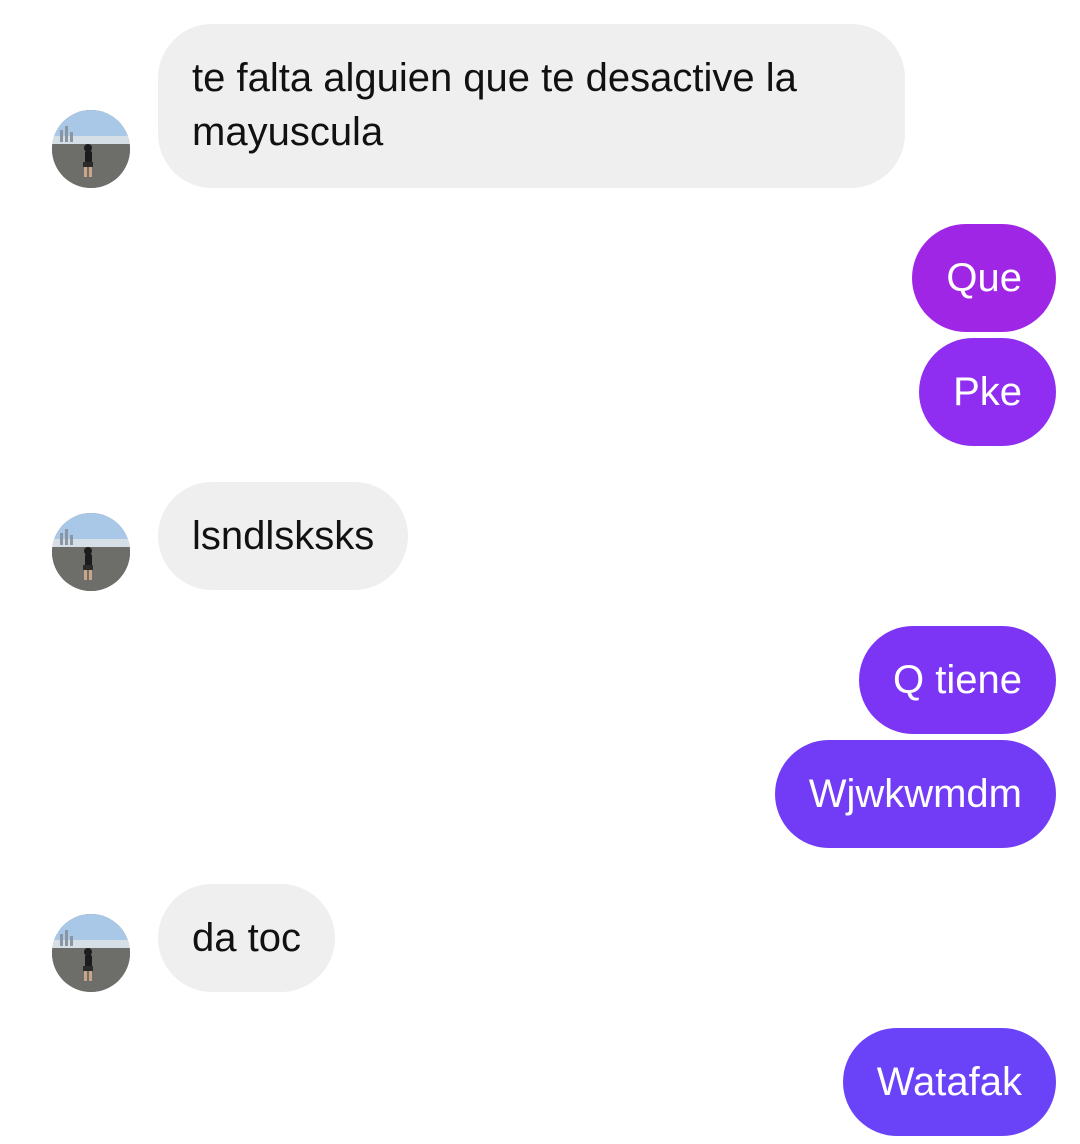 Image resolution: width=1080 pixels, height=1144 pixels. I want to click on incoming-message: da toc, so click(246, 938).